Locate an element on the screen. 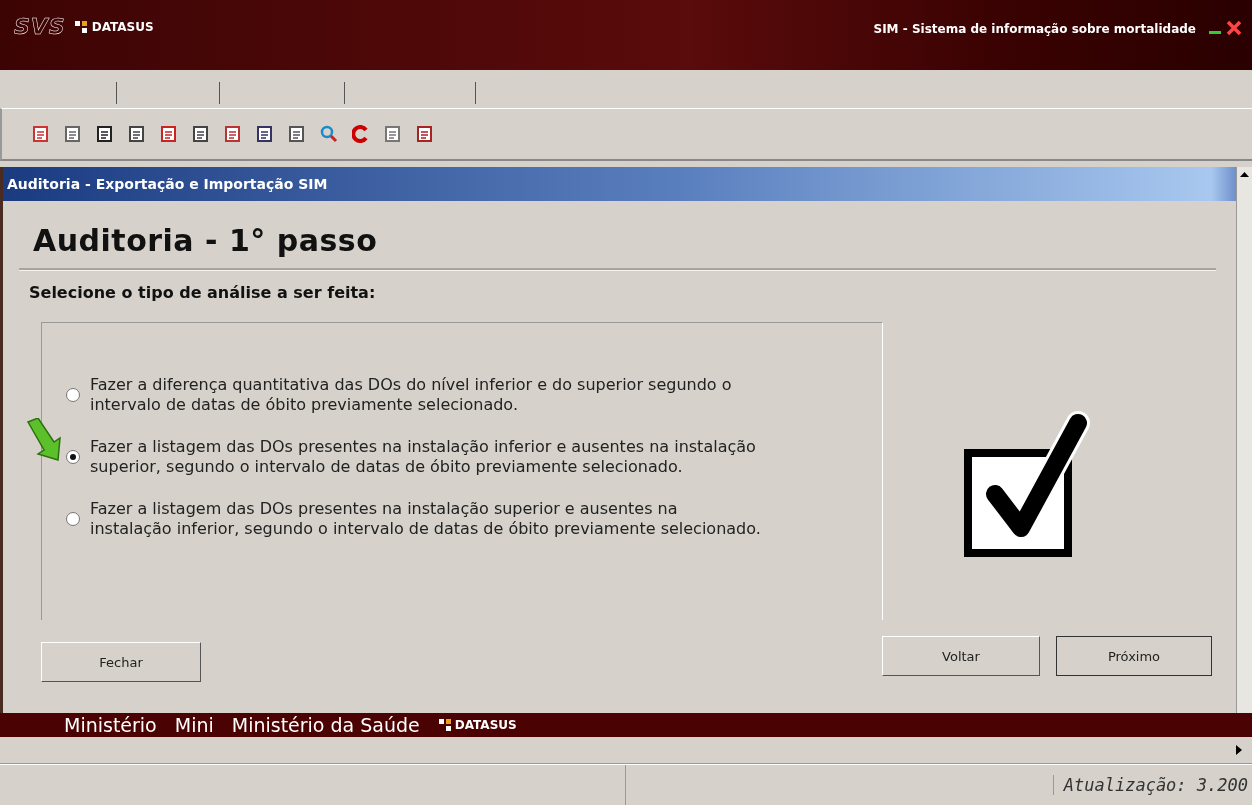 The height and width of the screenshot is (805, 1252). footer-text: Mini is located at coordinates (194, 725).